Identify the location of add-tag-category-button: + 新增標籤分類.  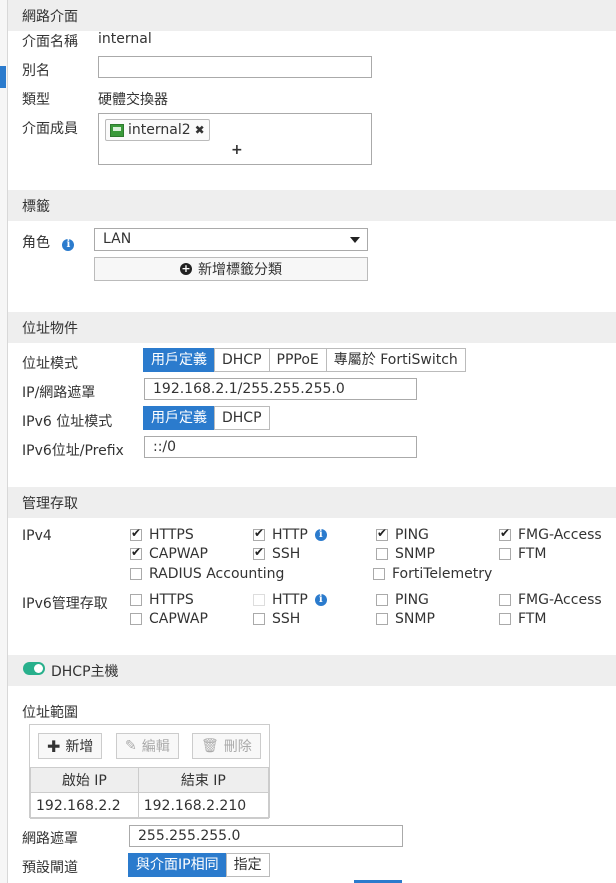
(231, 269).